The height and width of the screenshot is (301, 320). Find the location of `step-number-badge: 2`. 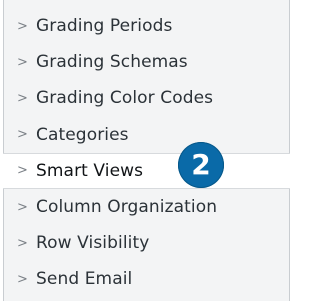

step-number-badge: 2 is located at coordinates (201, 165).